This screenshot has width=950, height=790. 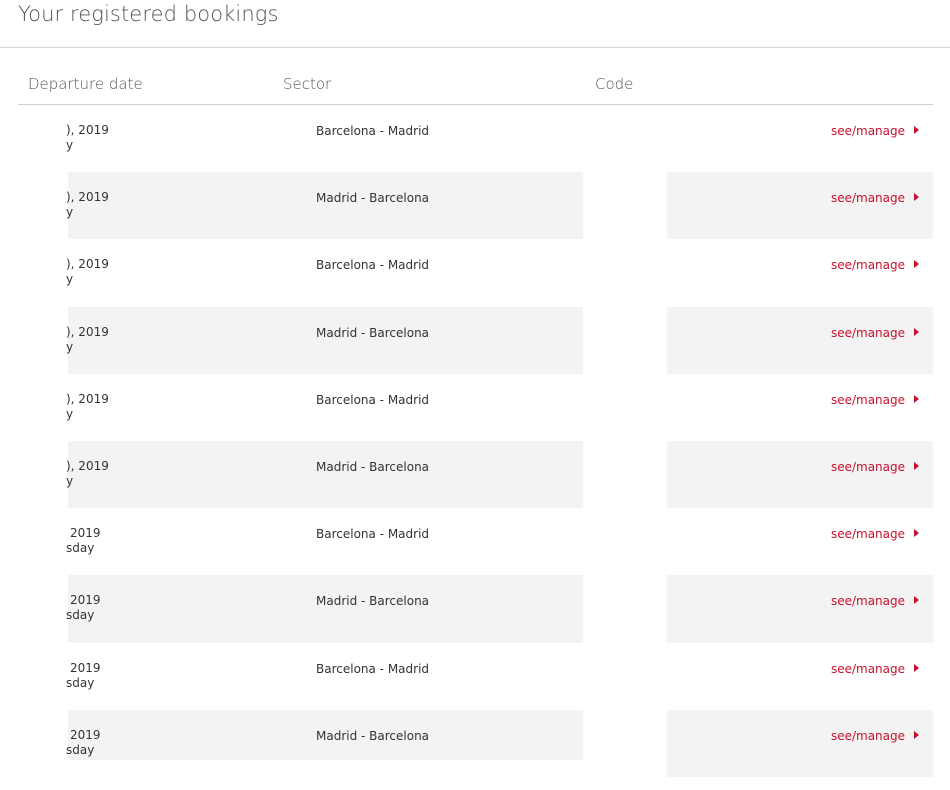 I want to click on title-divider, so click(x=475, y=47).